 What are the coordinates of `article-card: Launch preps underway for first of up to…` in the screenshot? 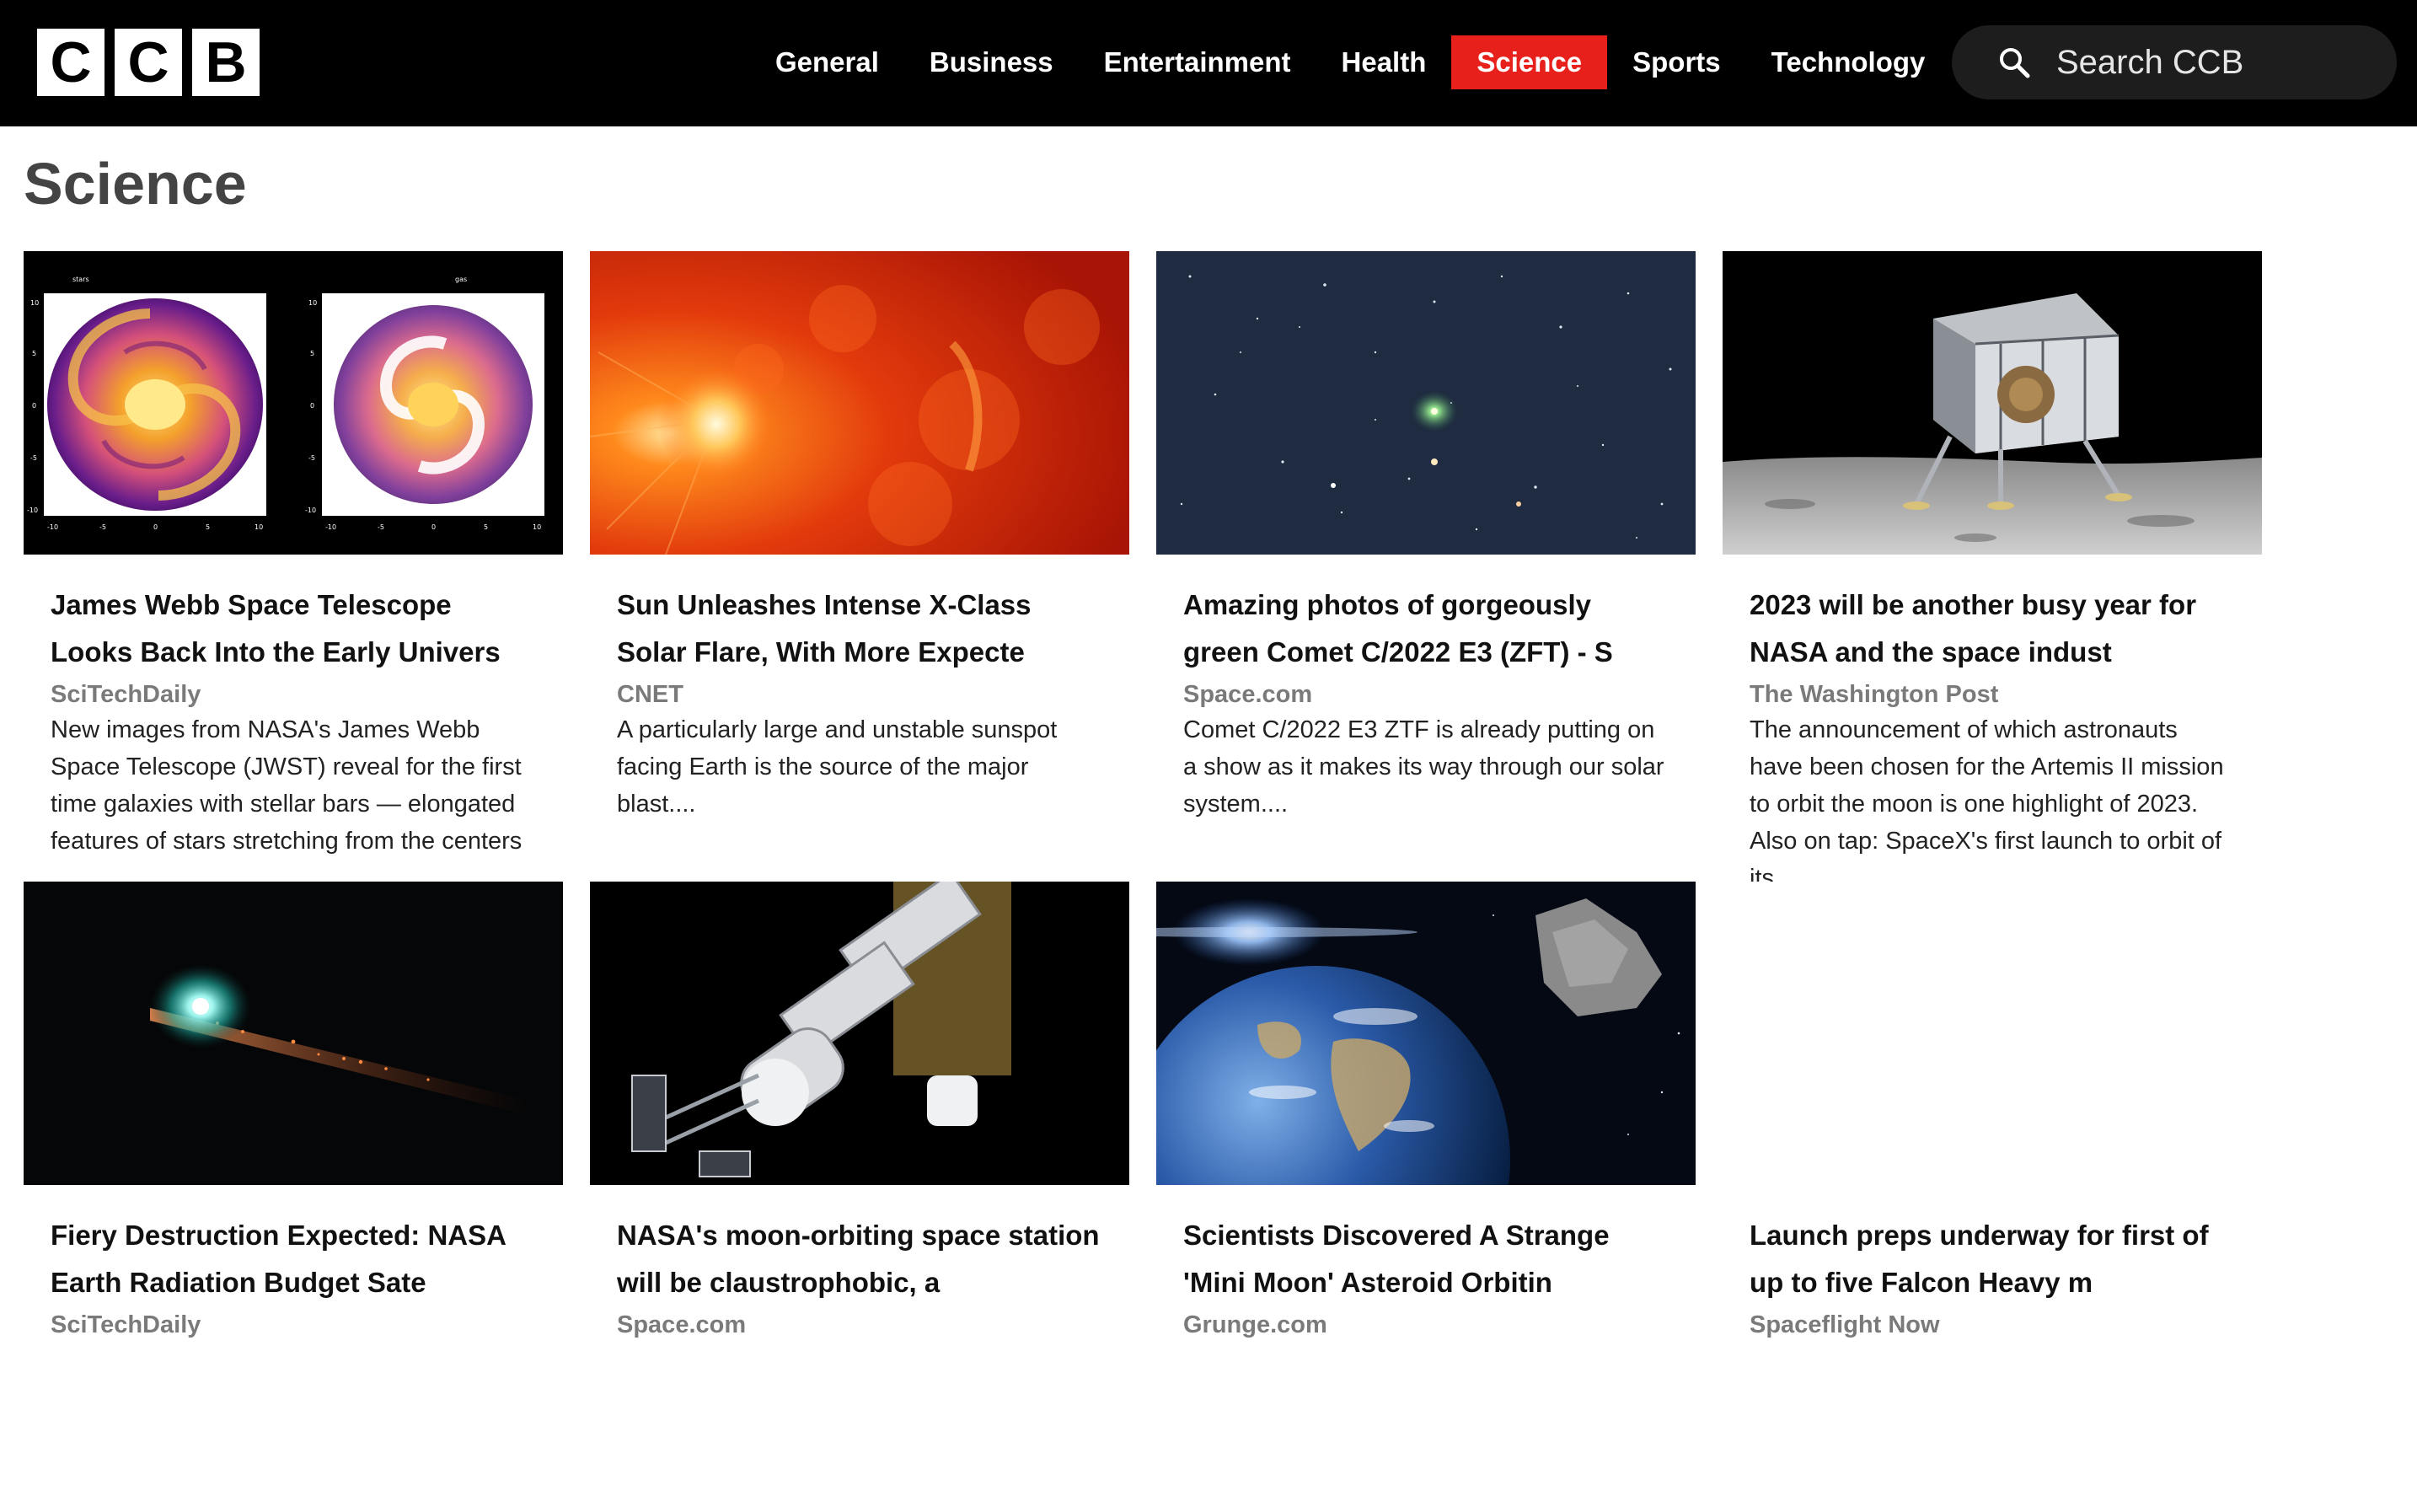 It's located at (1993, 1197).